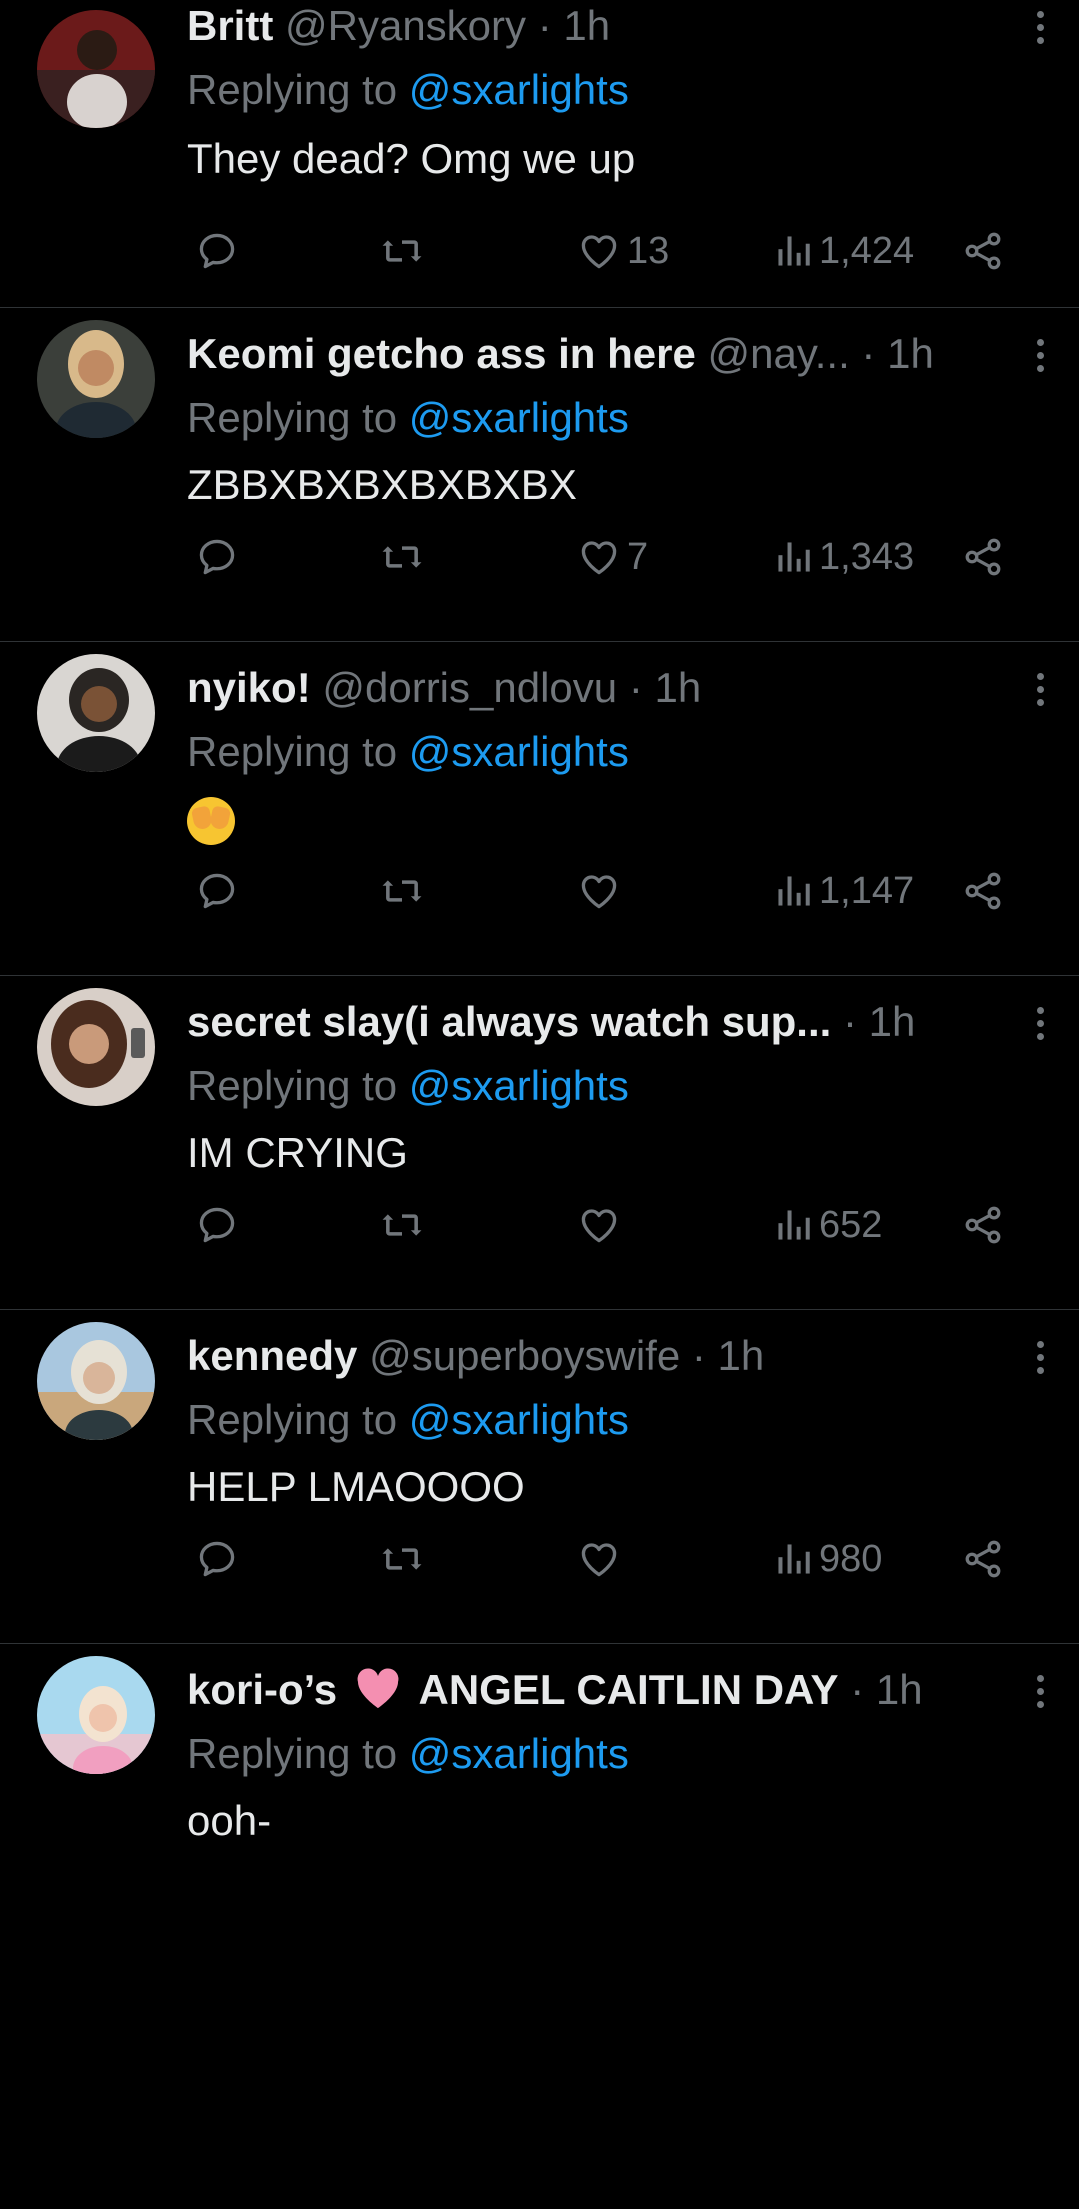 The height and width of the screenshot is (2209, 1079). Describe the element at coordinates (843, 251) in the screenshot. I see `views-button: 1,424` at that location.